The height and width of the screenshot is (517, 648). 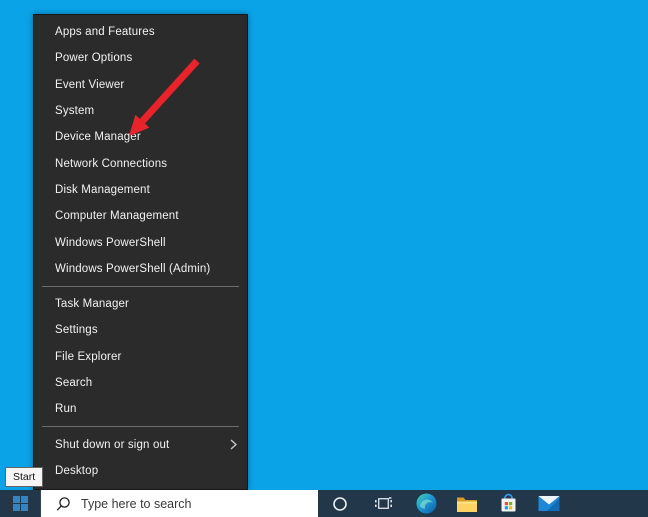 I want to click on edge-button, so click(x=426, y=503).